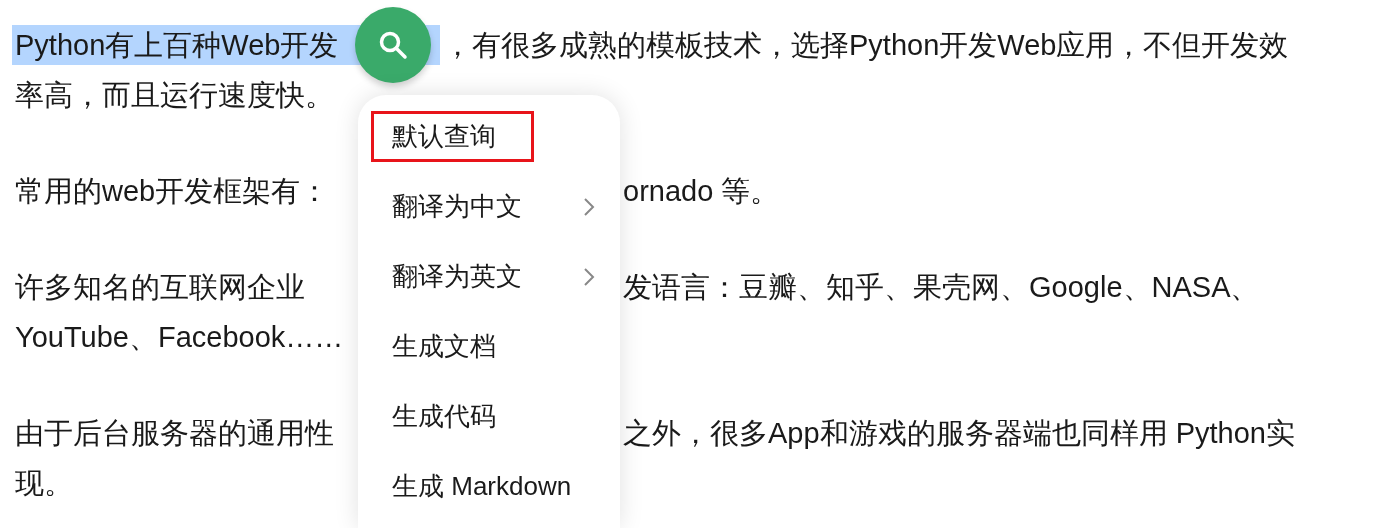  Describe the element at coordinates (484, 206) in the screenshot. I see `menu-item: 翻译为中文` at that location.